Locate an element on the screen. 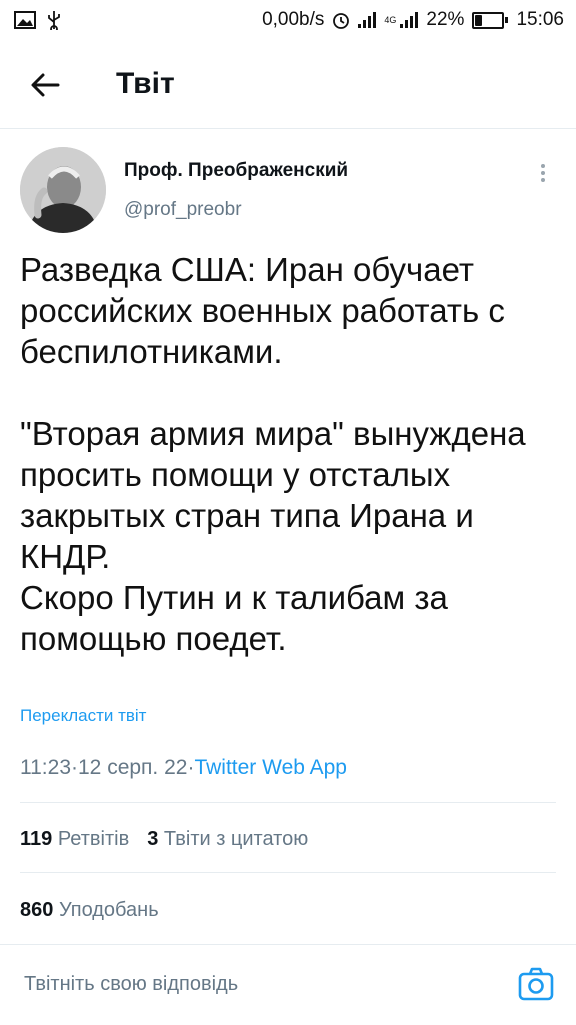 This screenshot has width=576, height=1025. usb-icon is located at coordinates (54, 20).